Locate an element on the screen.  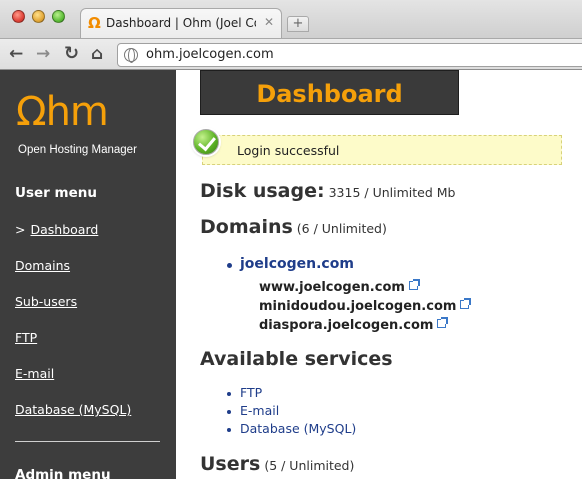
services-heading: Available services is located at coordinates (296, 359).